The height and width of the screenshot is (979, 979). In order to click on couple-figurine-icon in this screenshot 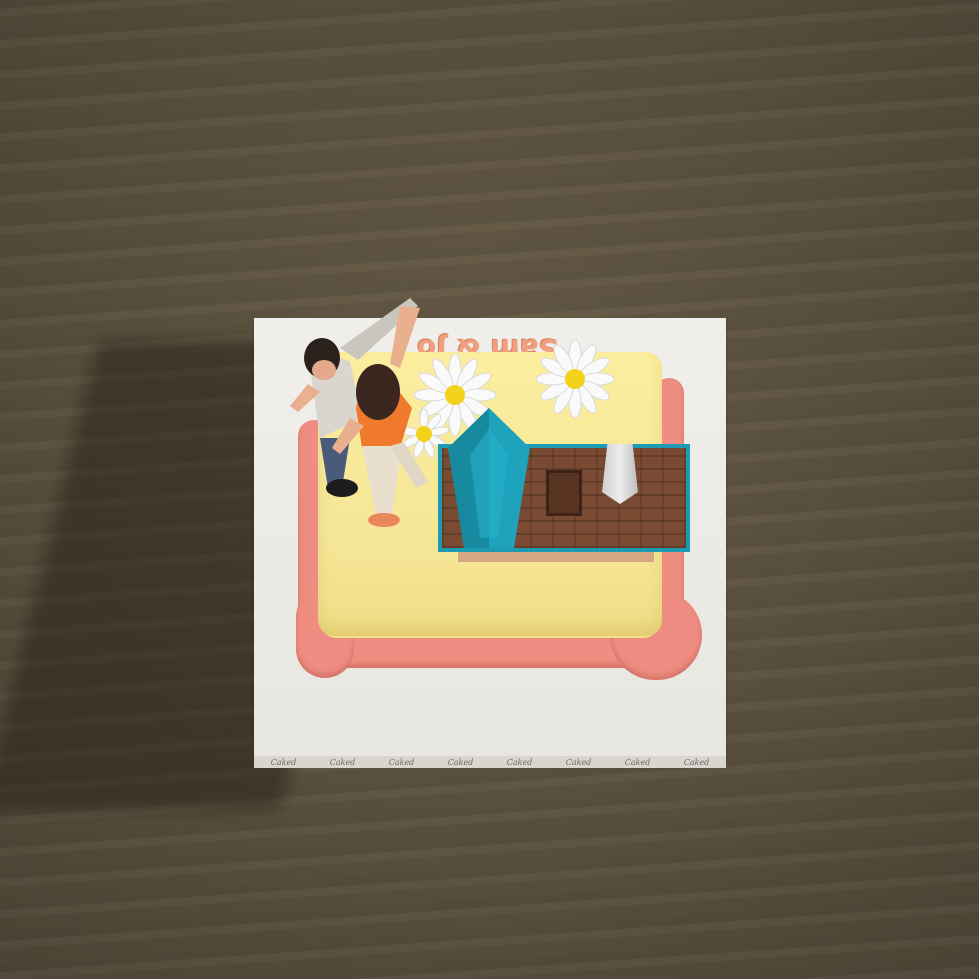, I will do `click(359, 412)`.